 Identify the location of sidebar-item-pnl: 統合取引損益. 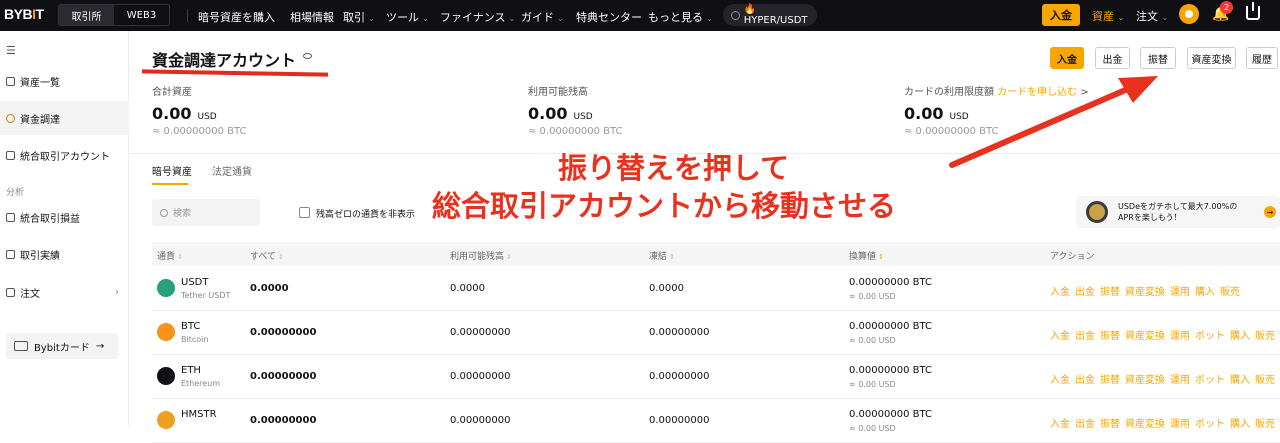
(64, 217).